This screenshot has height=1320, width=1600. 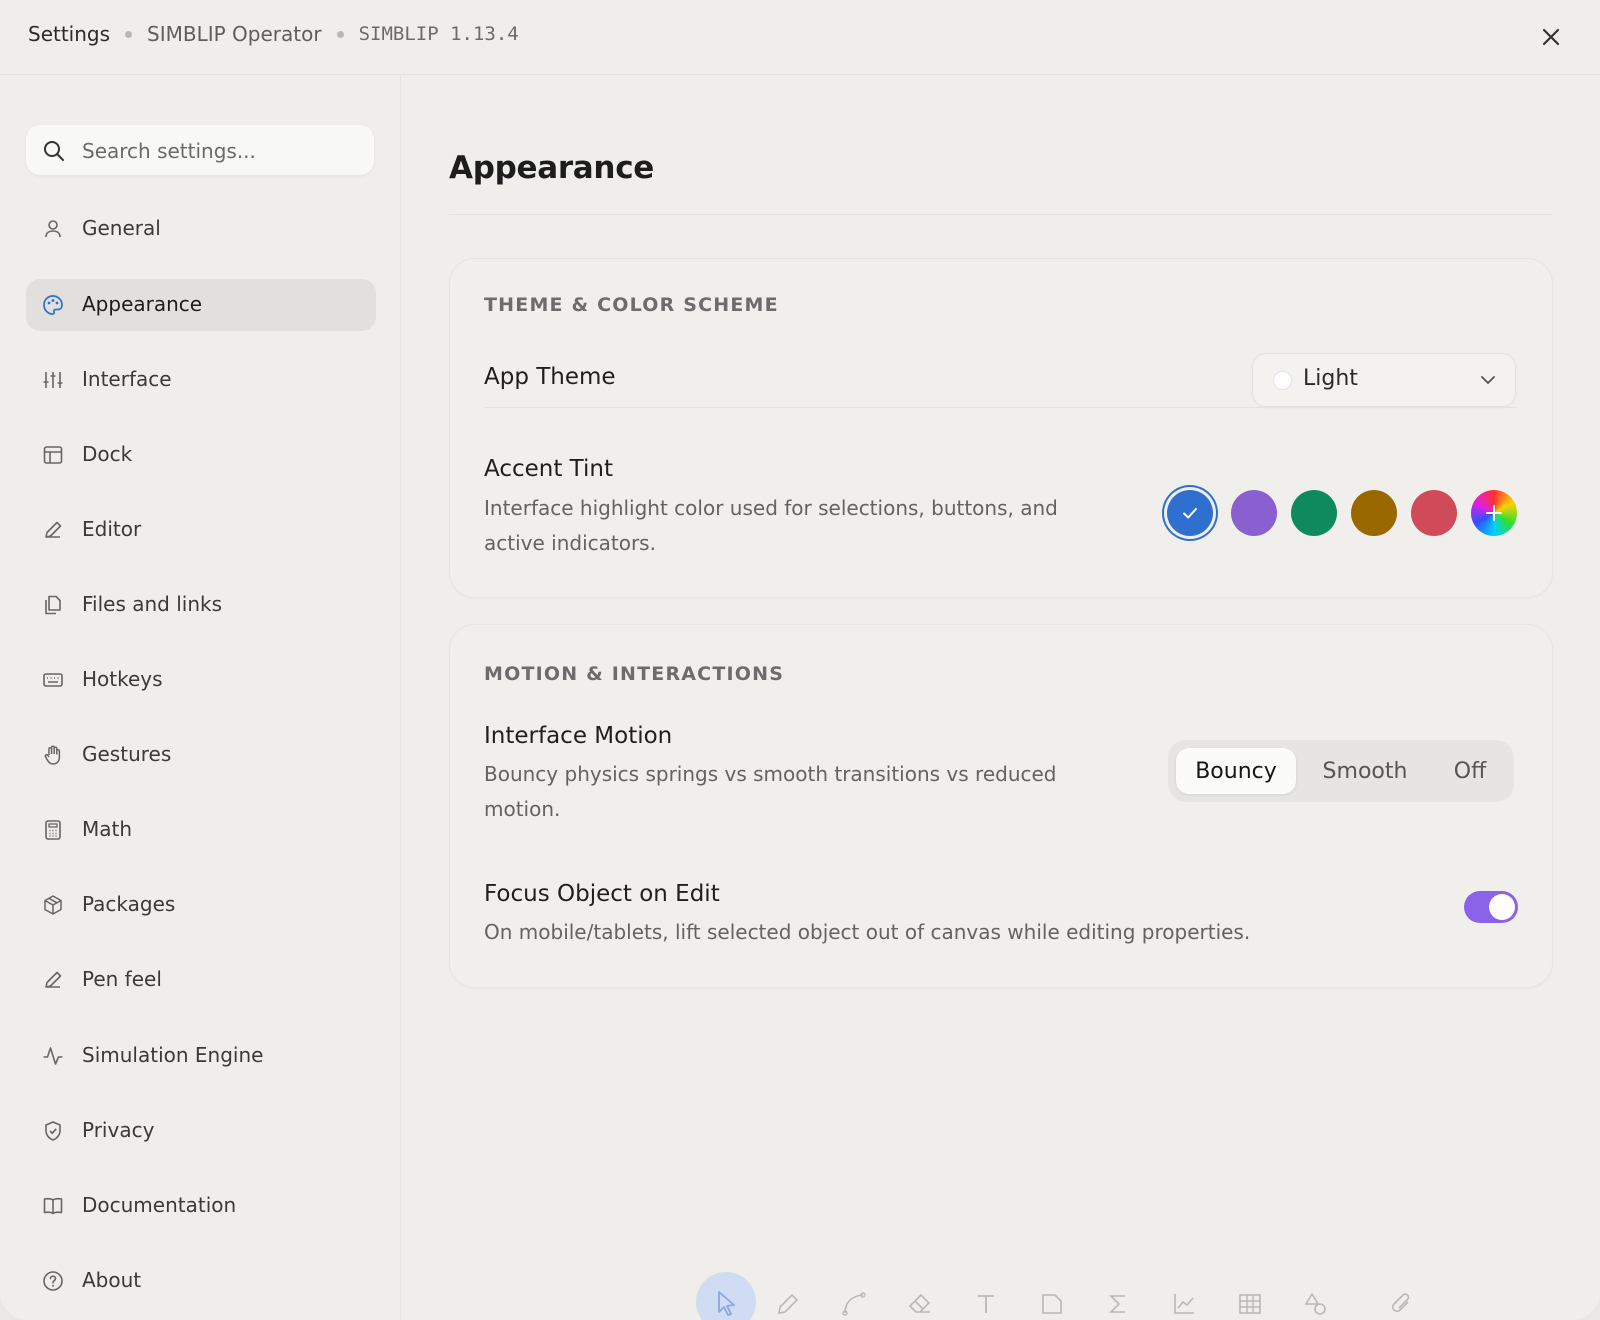 I want to click on sidebar-item-label: Hotkeys, so click(x=122, y=679).